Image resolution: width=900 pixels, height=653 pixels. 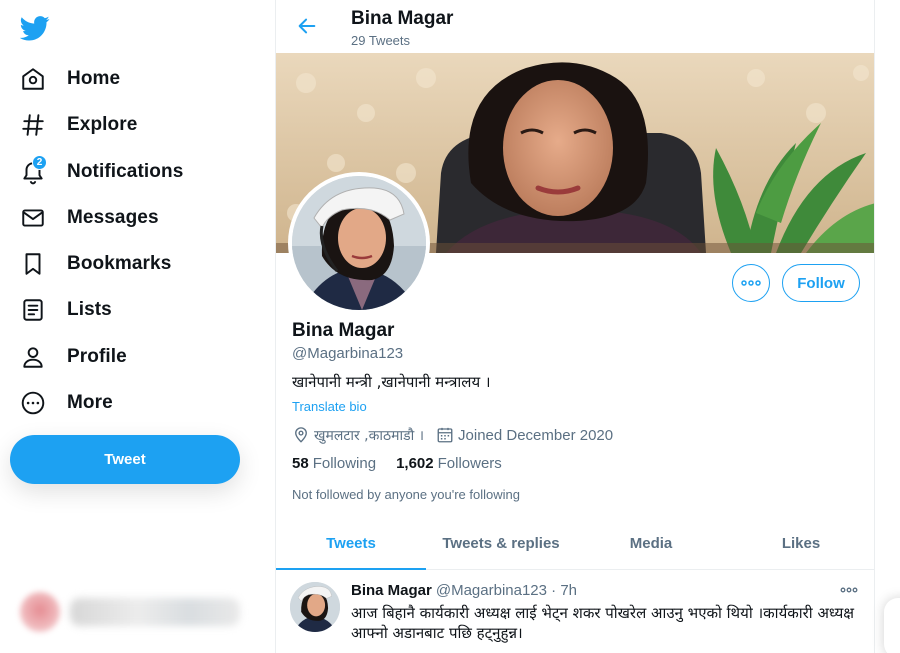 I want to click on sidebar-item-more: More, so click(x=65, y=403).